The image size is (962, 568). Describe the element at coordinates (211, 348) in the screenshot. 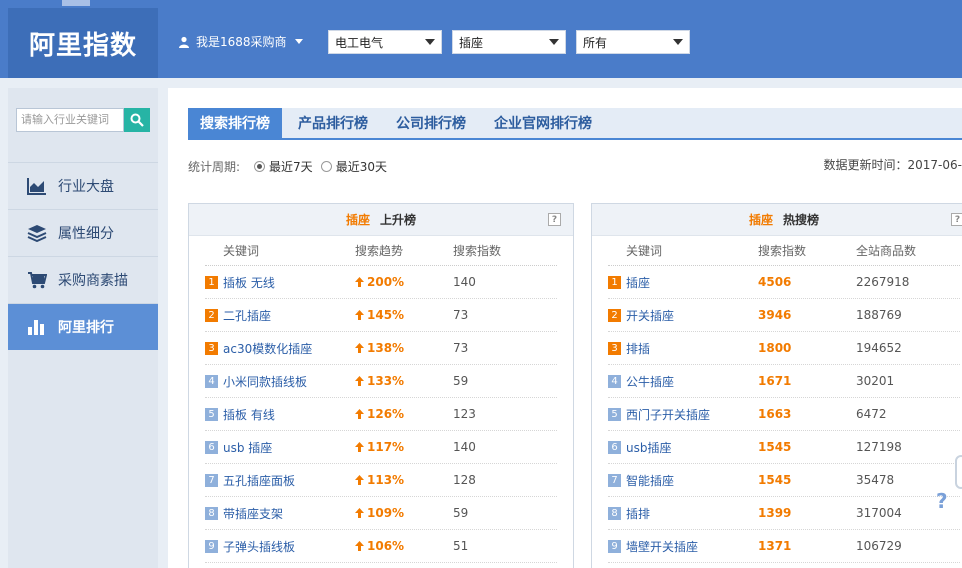

I see `rank-badge: 3` at that location.